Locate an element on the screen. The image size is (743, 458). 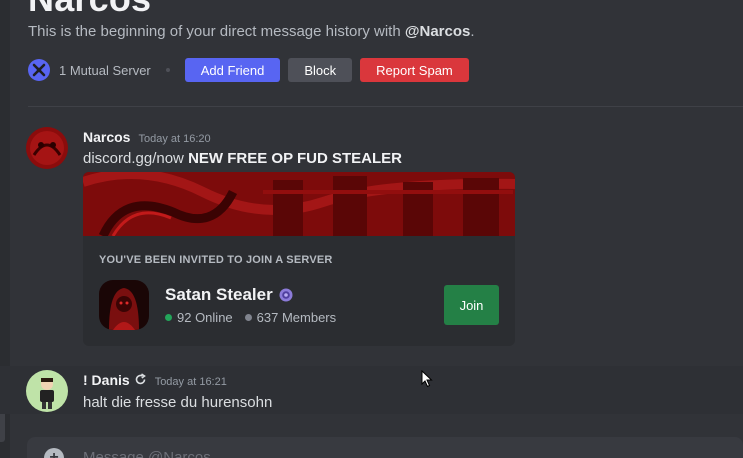
members-dot is located at coordinates (248, 317).